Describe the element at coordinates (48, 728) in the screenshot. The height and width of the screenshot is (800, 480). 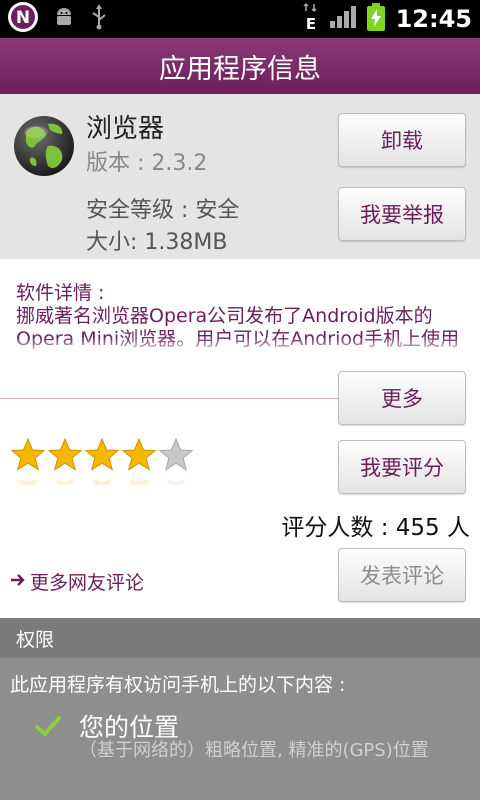
I see `checkmark-icon` at that location.